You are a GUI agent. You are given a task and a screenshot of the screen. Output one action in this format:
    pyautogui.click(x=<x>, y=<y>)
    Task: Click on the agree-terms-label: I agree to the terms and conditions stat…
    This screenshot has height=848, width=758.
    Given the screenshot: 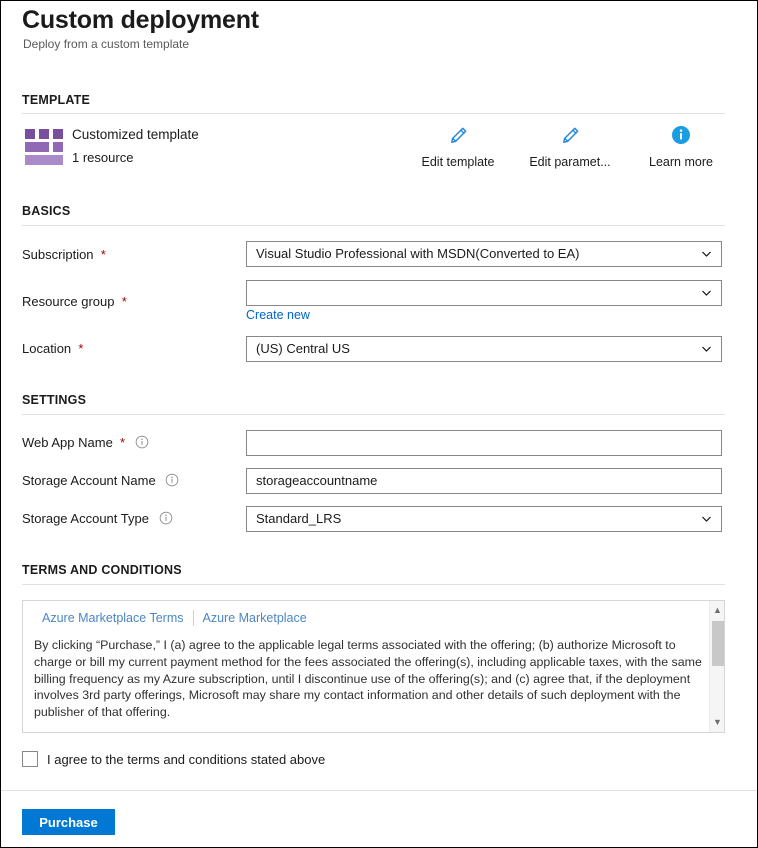 What is the action you would take?
    pyautogui.click(x=186, y=759)
    